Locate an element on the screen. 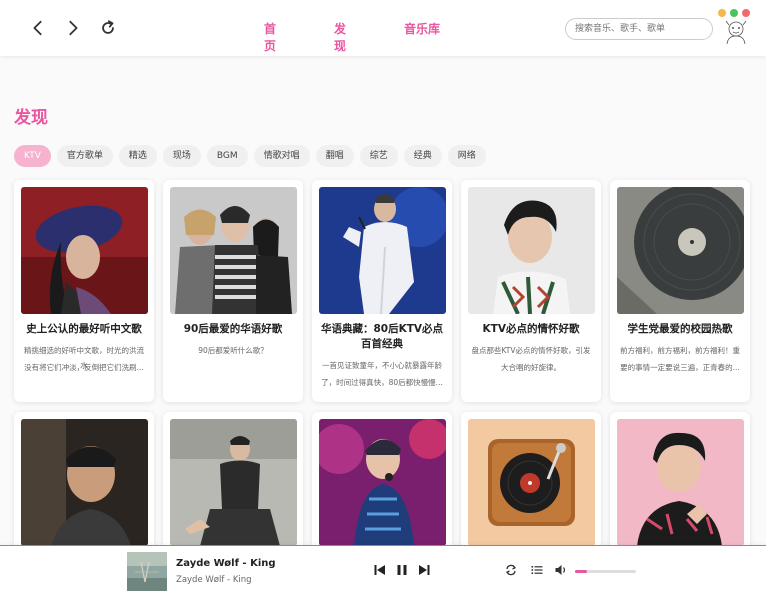 The height and width of the screenshot is (591, 766). category-ktv: KTV is located at coordinates (32, 156).